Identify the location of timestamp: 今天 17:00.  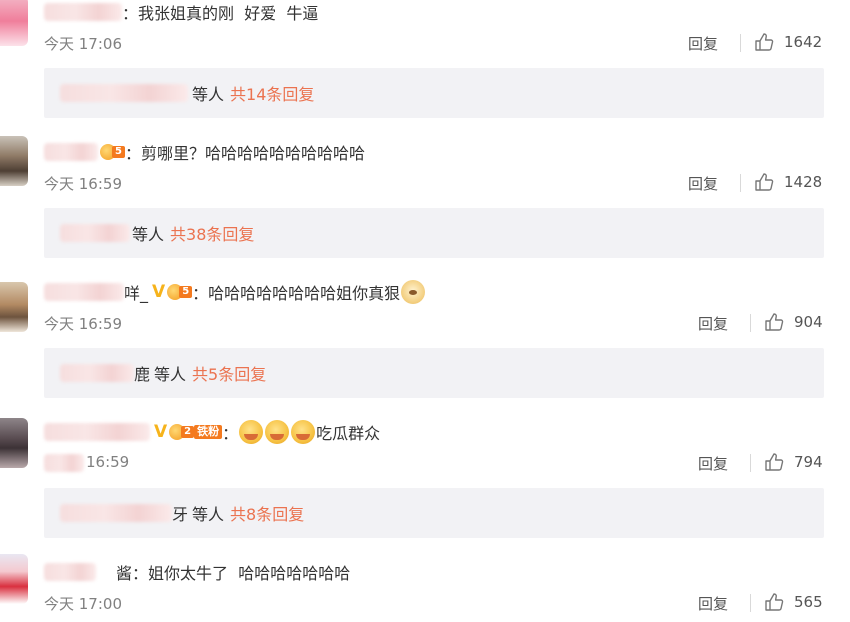
(83, 604).